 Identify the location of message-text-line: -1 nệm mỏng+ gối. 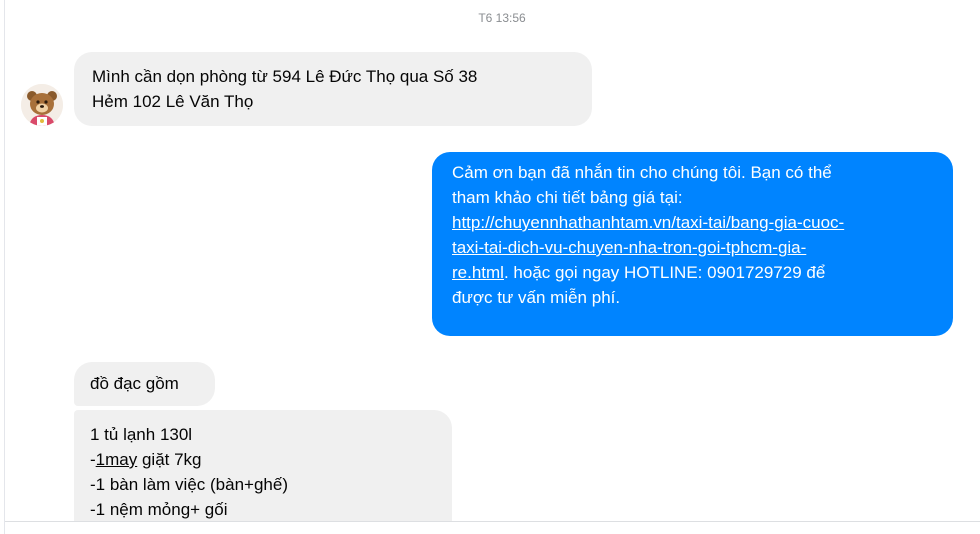
(159, 509).